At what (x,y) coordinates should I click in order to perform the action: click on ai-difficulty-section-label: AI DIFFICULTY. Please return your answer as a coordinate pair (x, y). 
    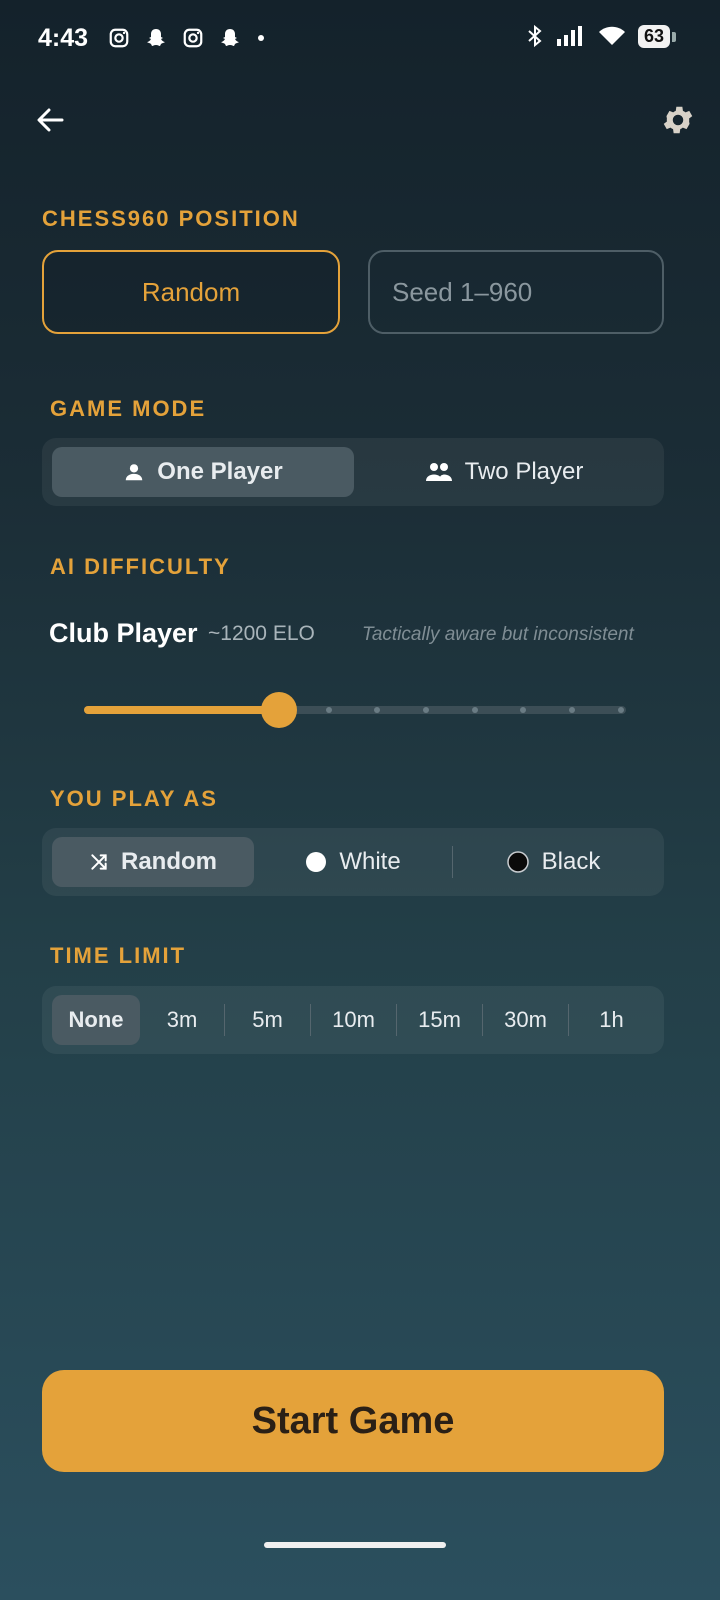
    Looking at the image, I should click on (140, 566).